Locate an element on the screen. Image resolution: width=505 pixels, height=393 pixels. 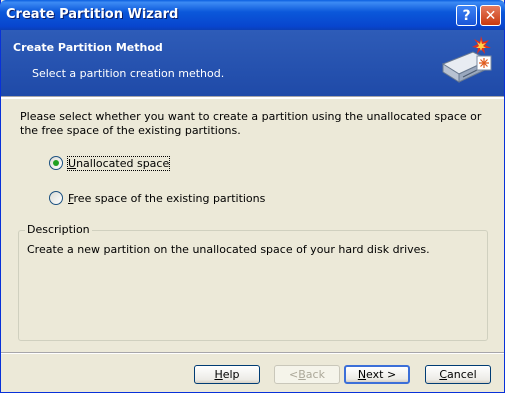
radio-unallocated is located at coordinates (56, 163).